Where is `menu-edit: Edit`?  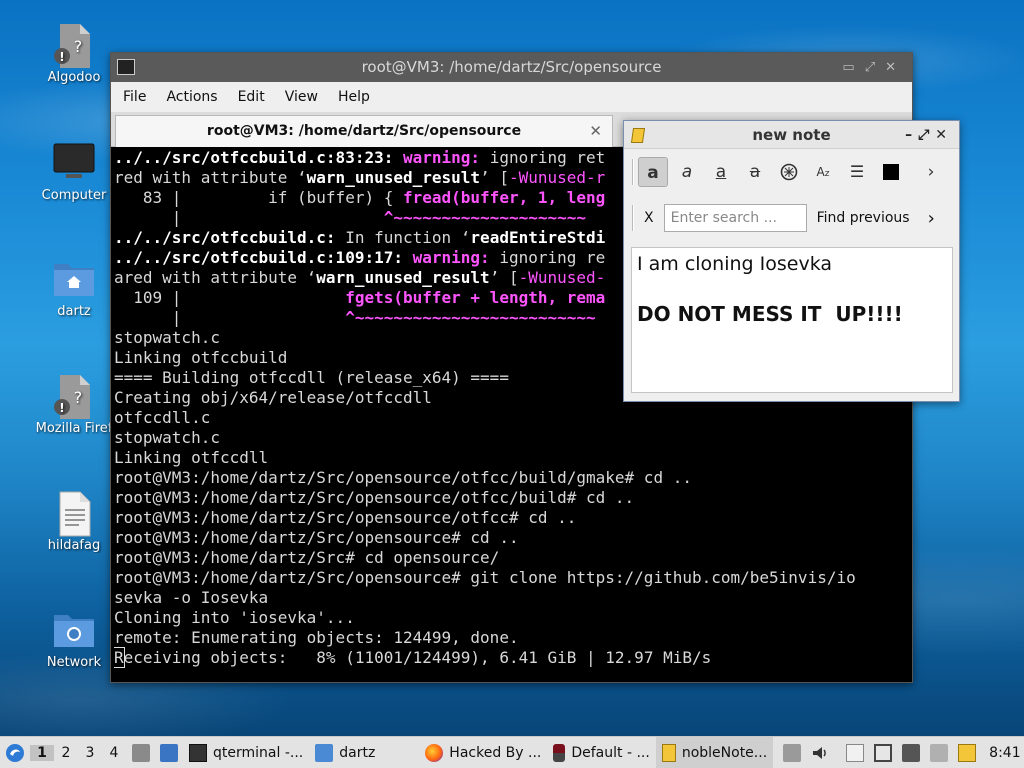 menu-edit: Edit is located at coordinates (251, 97).